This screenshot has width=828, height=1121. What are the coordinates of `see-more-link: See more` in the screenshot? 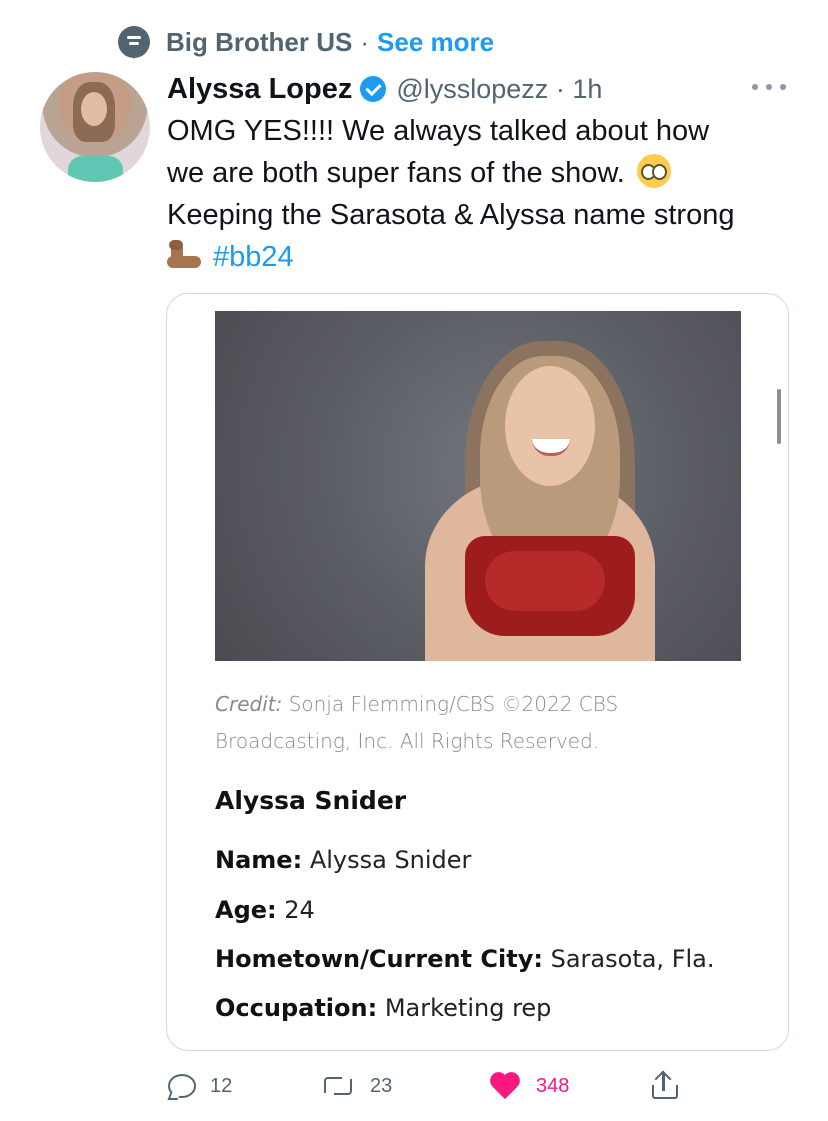 It's located at (435, 42).